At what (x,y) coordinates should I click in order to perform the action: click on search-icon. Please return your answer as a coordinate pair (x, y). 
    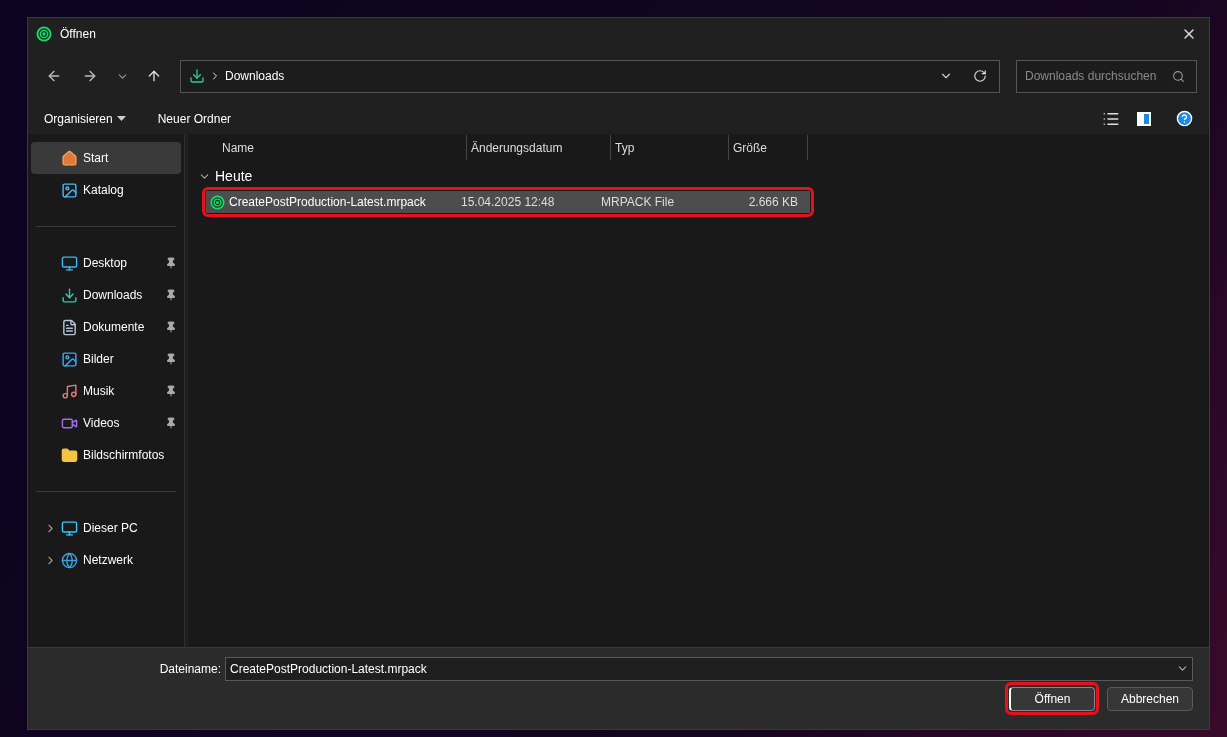
    Looking at the image, I should click on (1178, 76).